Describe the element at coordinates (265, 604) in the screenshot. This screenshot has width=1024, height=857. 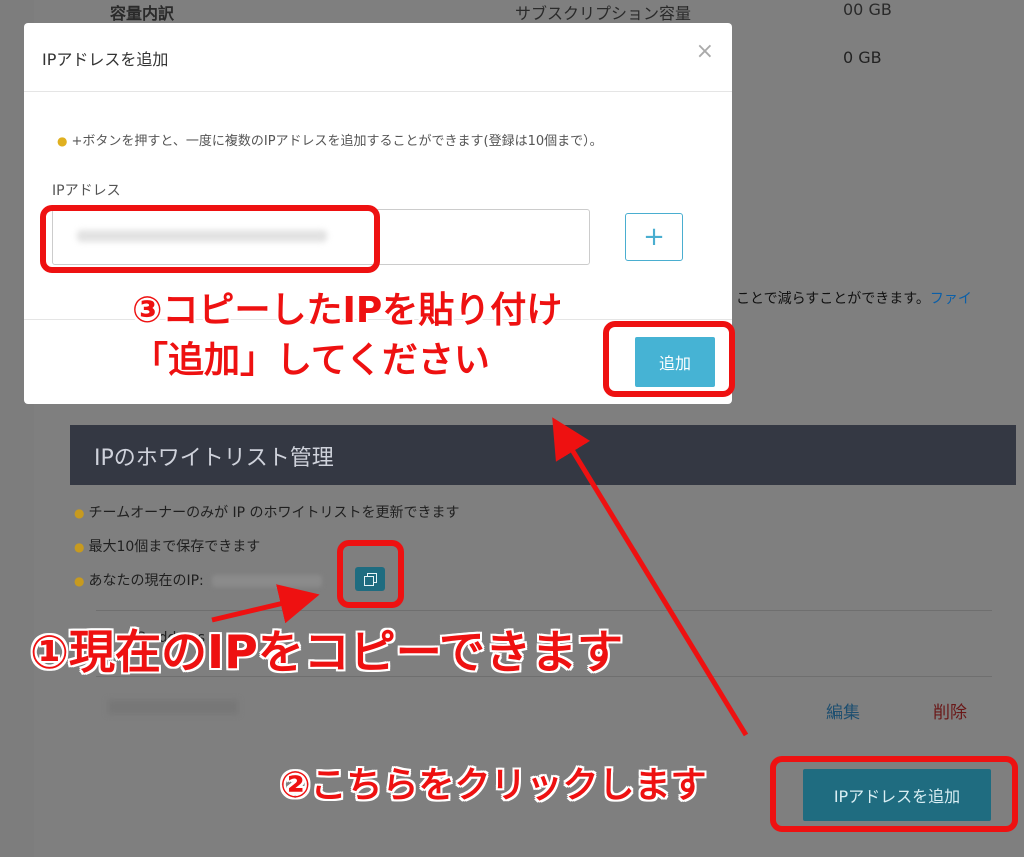
I see `arrow-to-copy-button` at that location.